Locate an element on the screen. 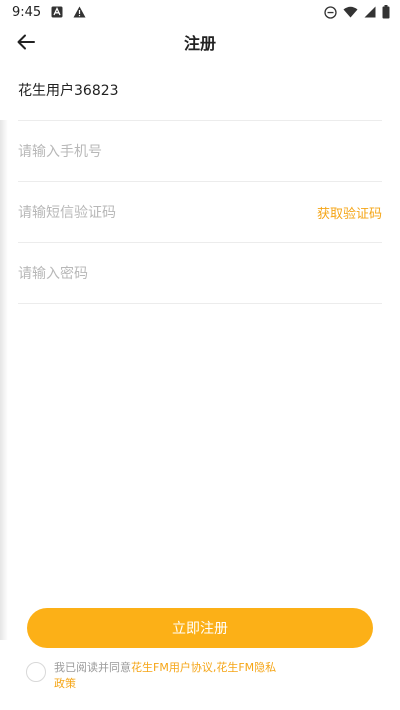 The image size is (400, 710). phone-placeholder: 请输入手机号 is located at coordinates (60, 152).